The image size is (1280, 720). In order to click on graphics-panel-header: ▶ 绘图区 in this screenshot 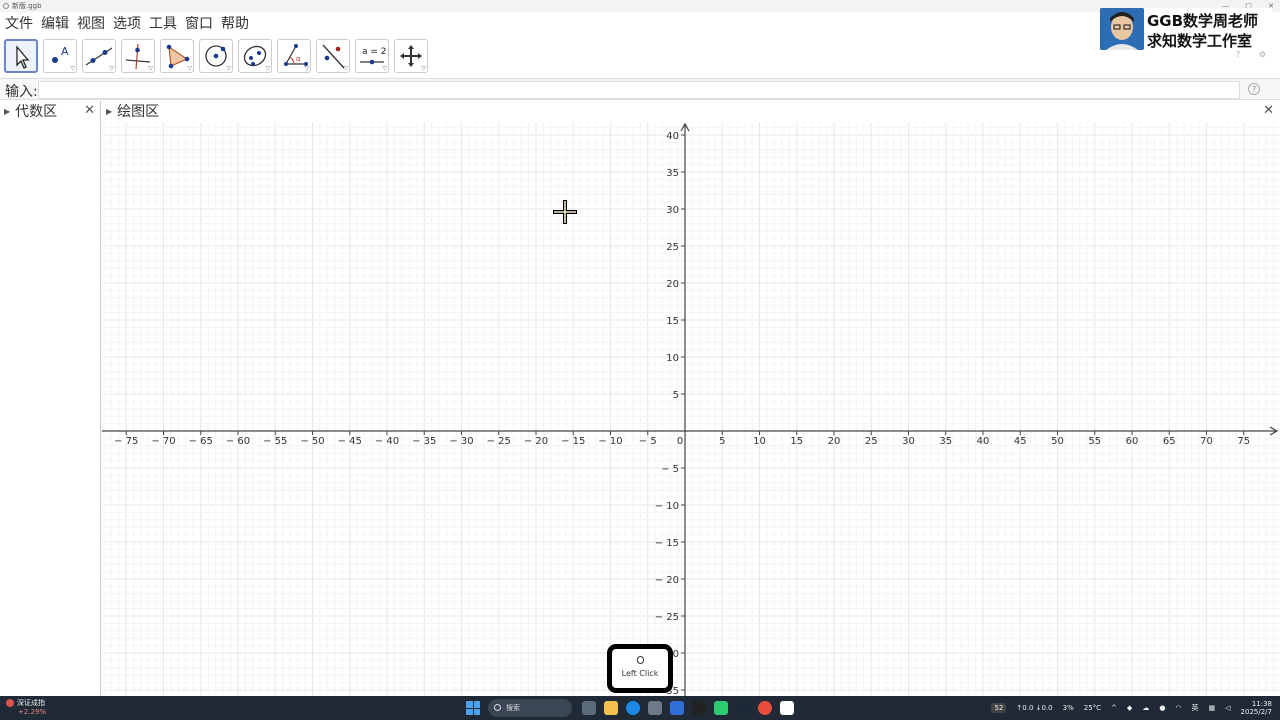, I will do `click(162, 112)`.